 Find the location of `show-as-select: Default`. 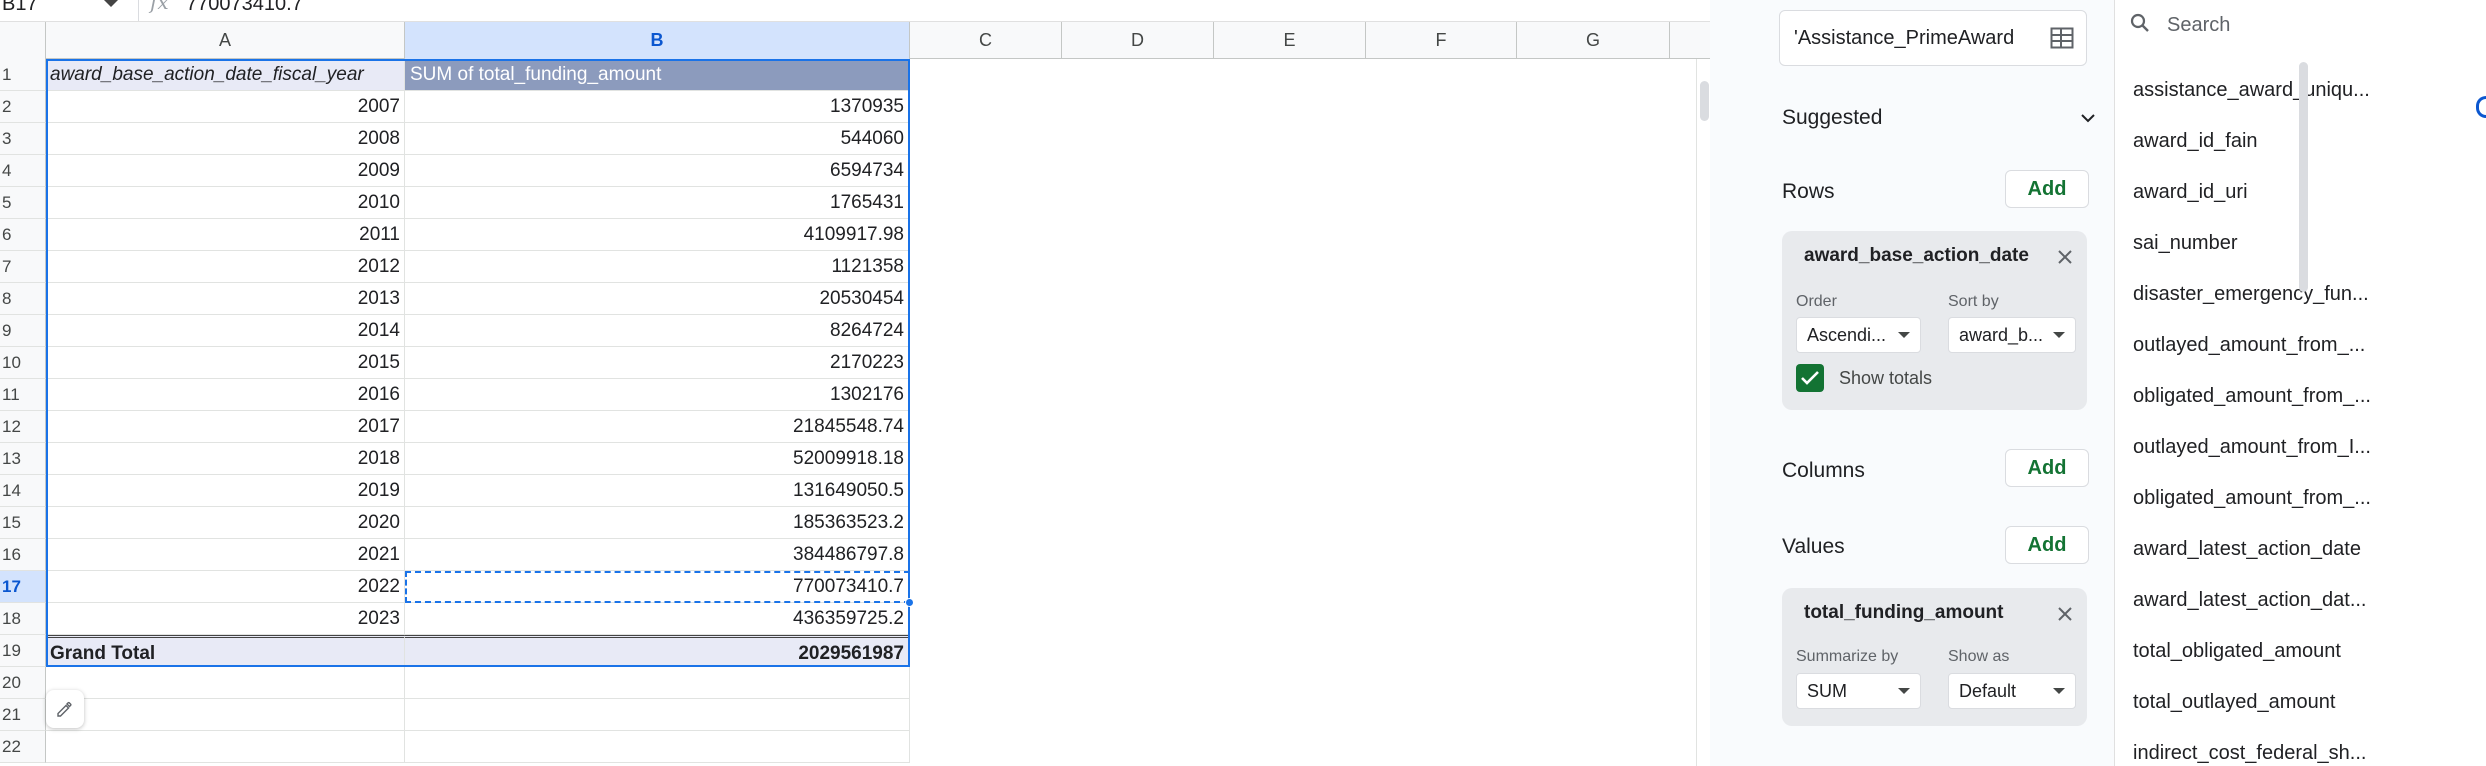

show-as-select: Default is located at coordinates (2012, 691).